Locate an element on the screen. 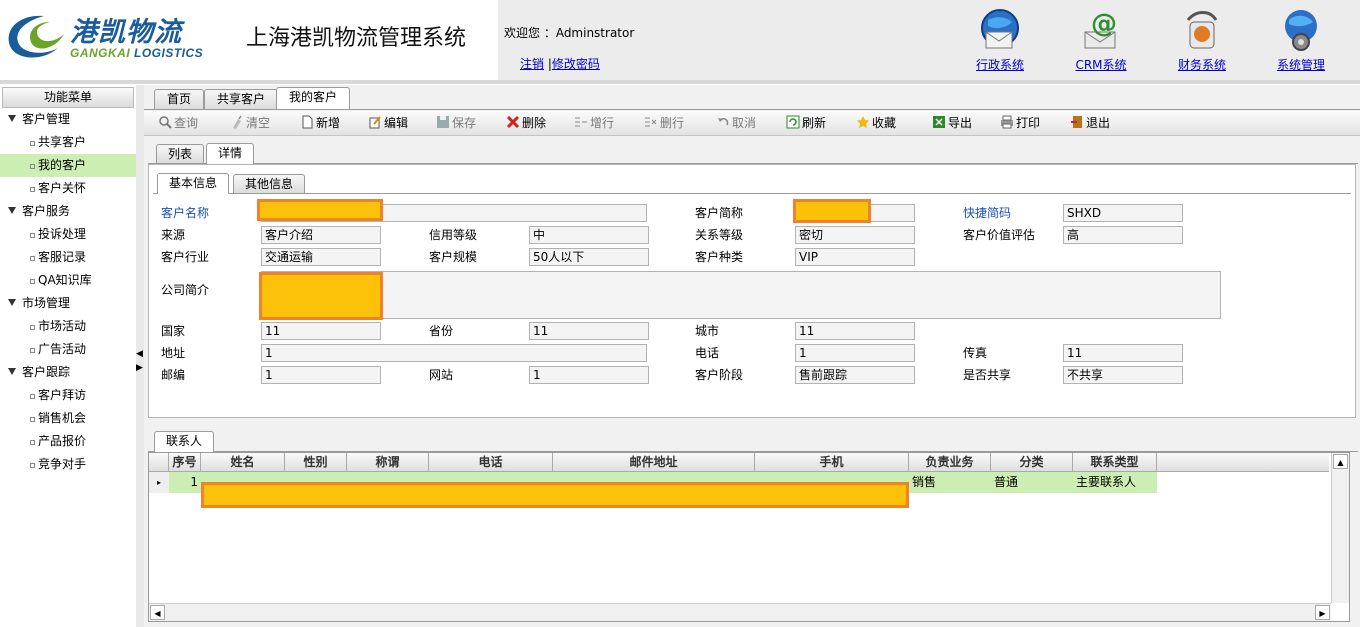 The image size is (1360, 627). sidebar-title: 功能菜单 is located at coordinates (68, 97).